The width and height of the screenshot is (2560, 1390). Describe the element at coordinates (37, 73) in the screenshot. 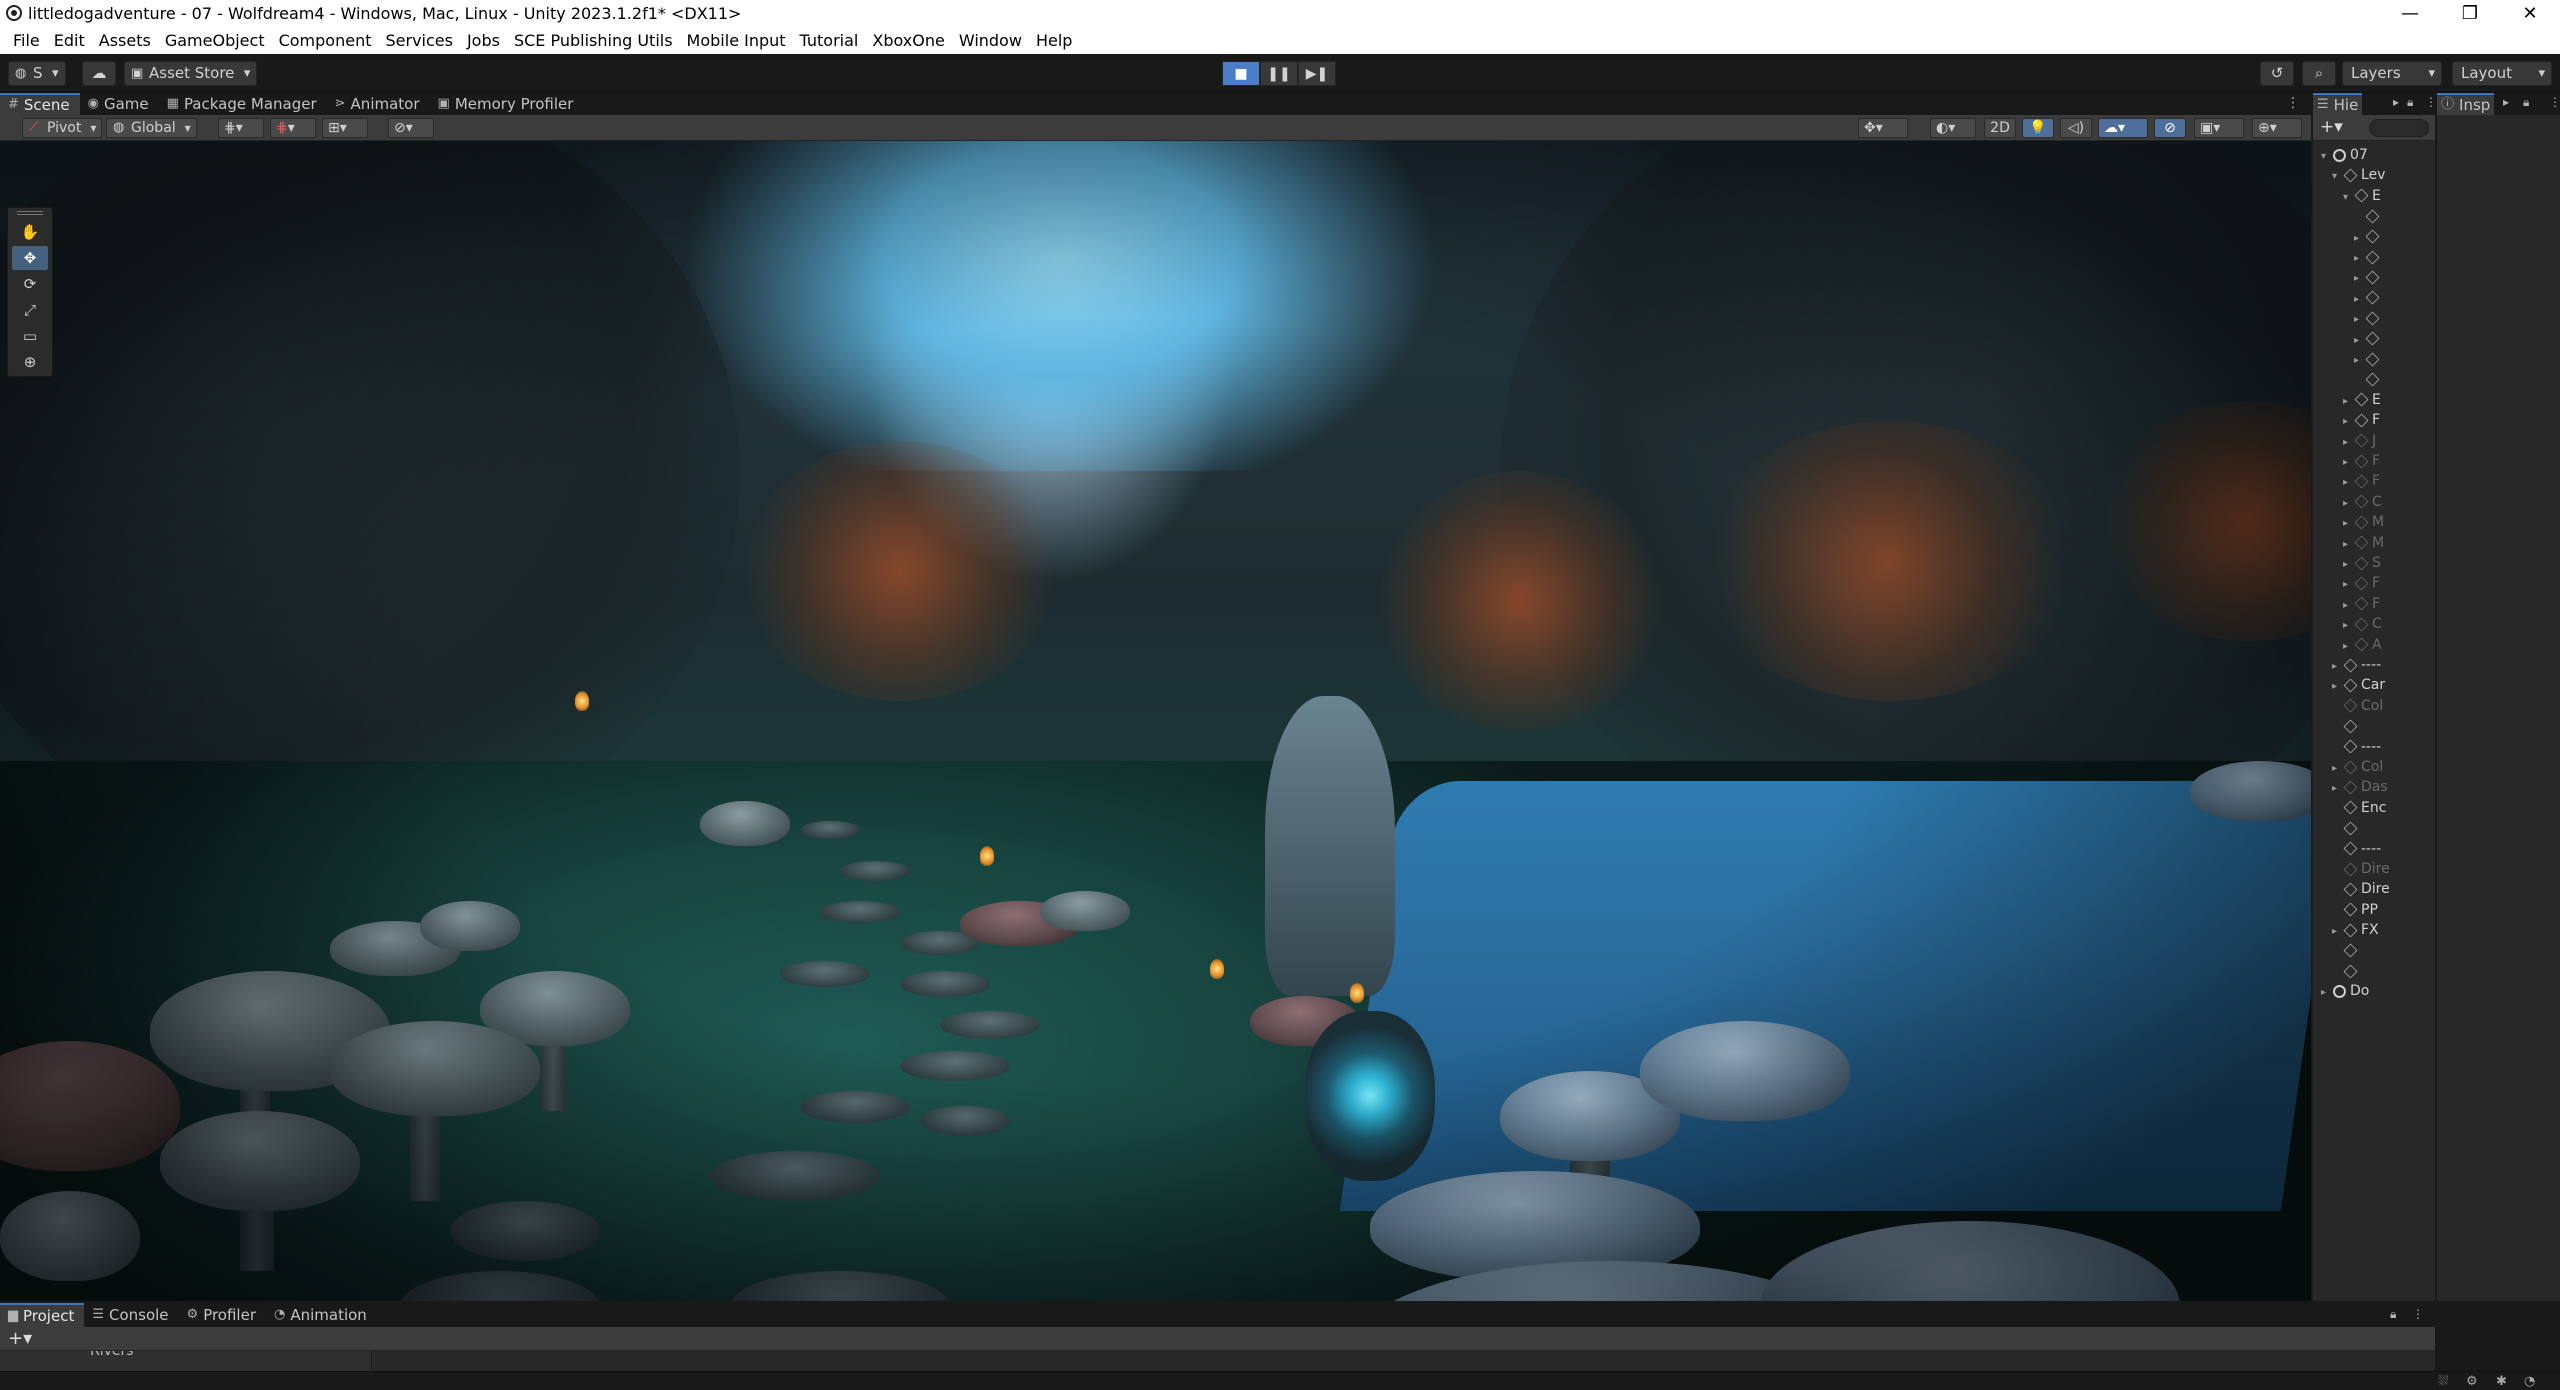

I see `account-dropdown: ◍ S ▾` at that location.